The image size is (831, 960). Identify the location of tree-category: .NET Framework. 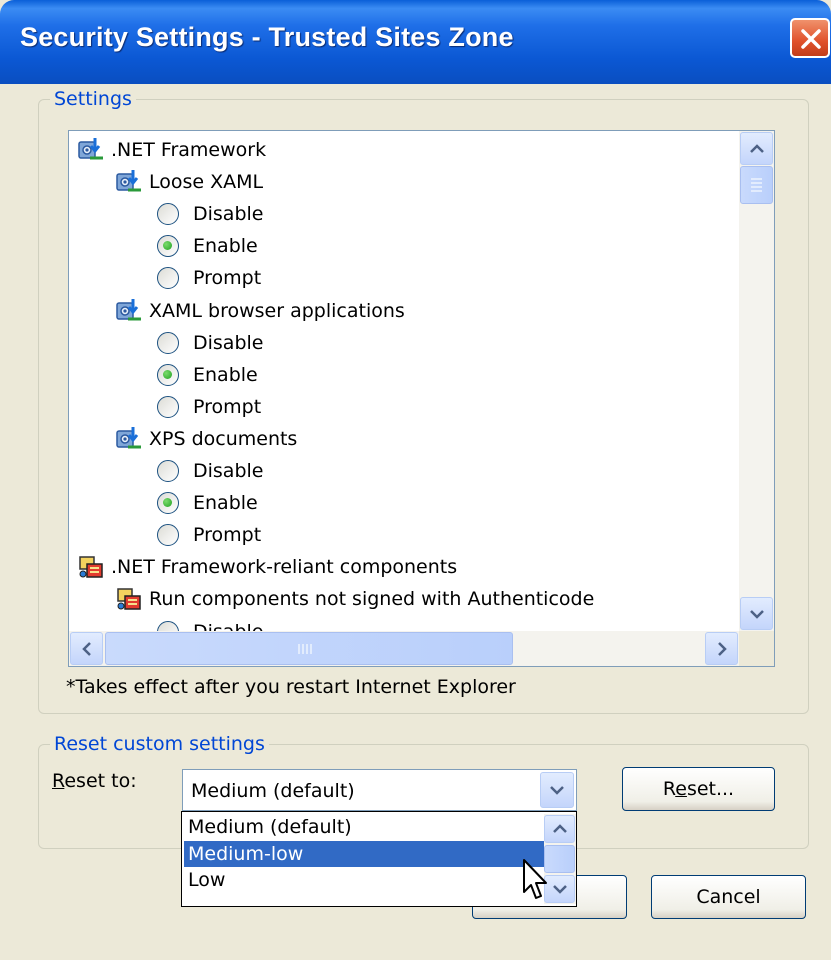
(171, 150).